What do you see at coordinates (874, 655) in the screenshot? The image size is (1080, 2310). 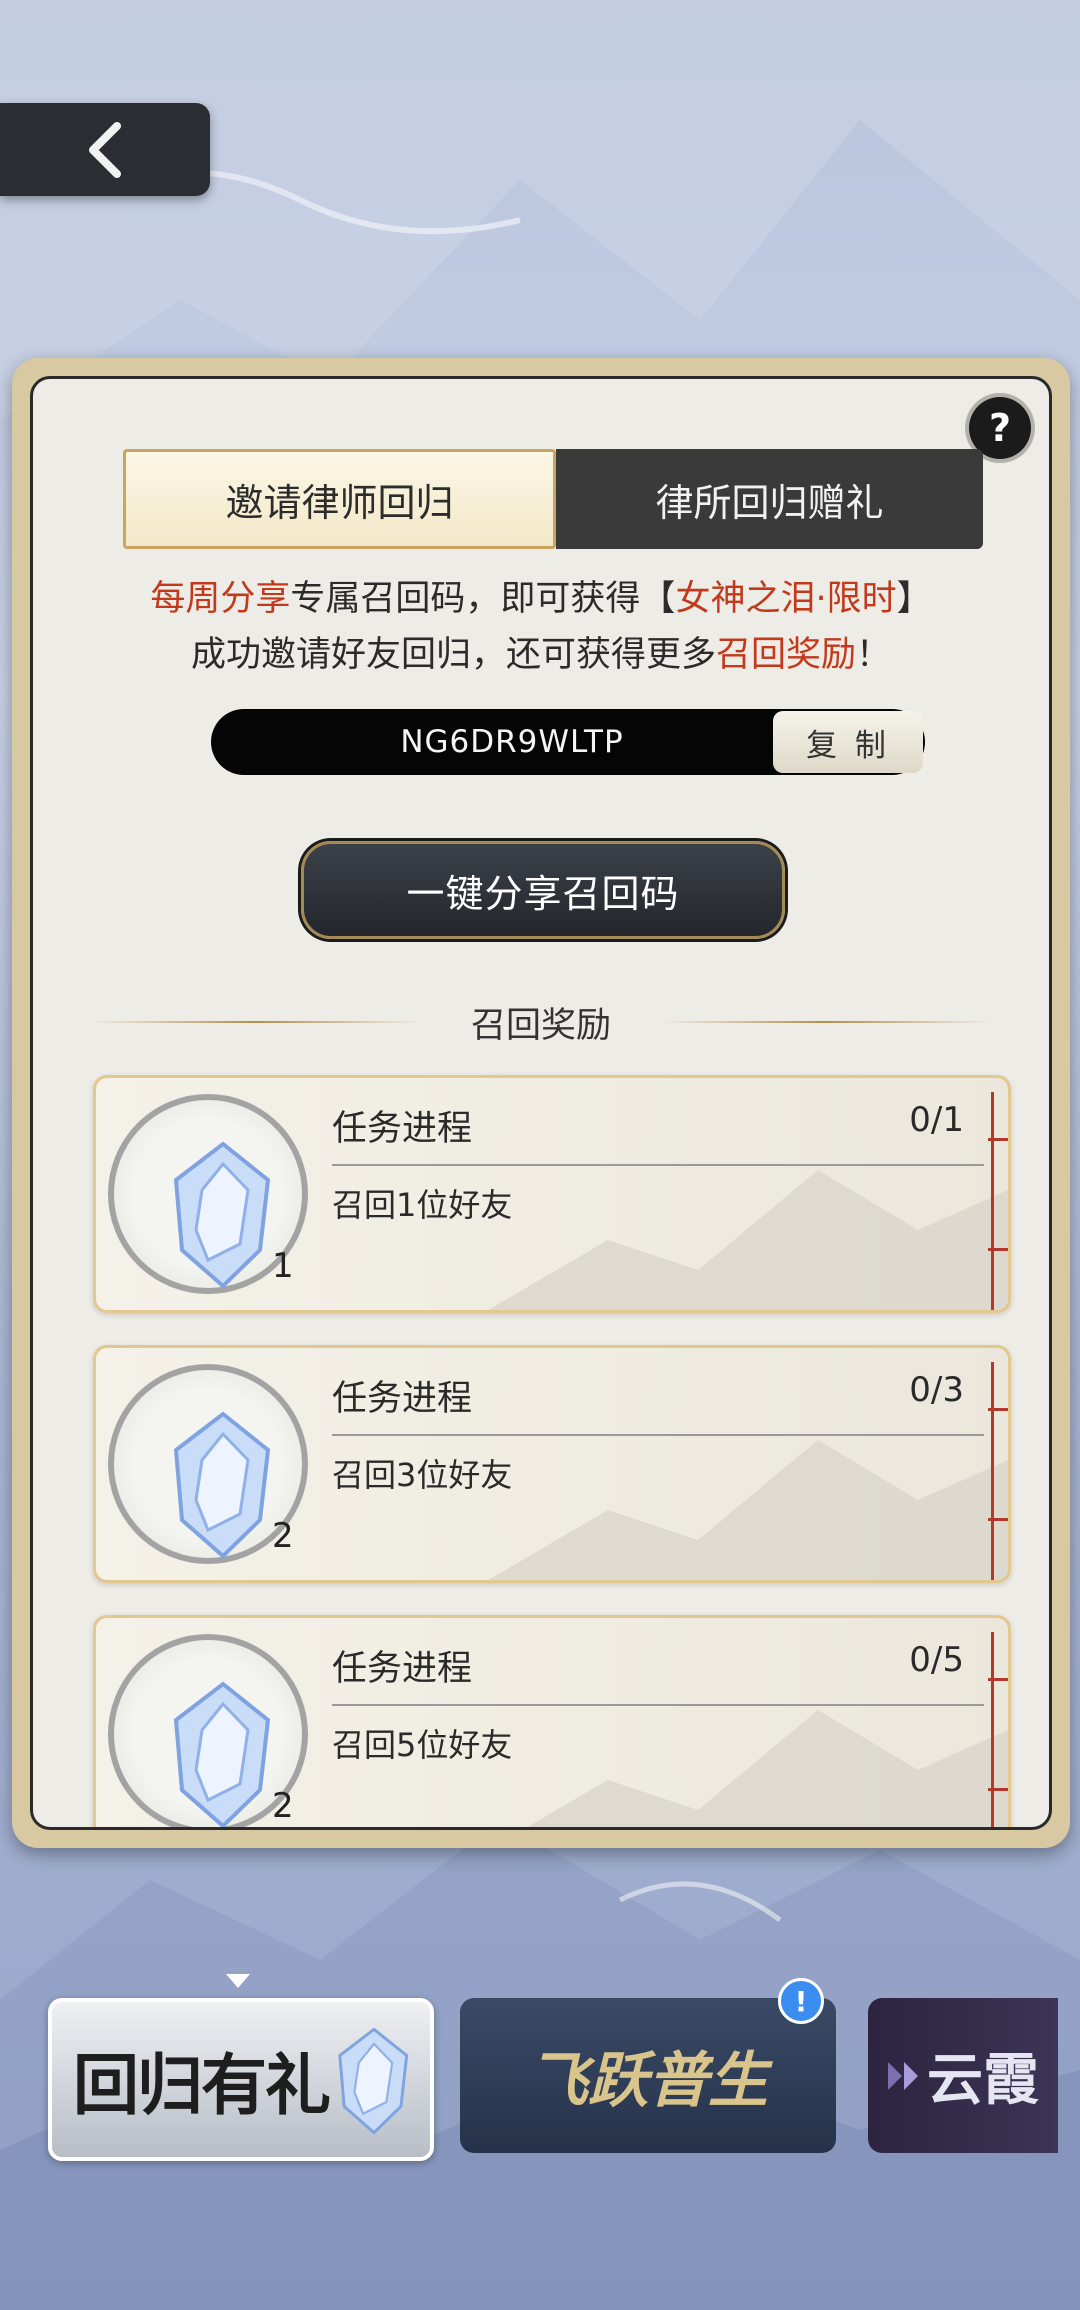 I see `description-text: ！` at bounding box center [874, 655].